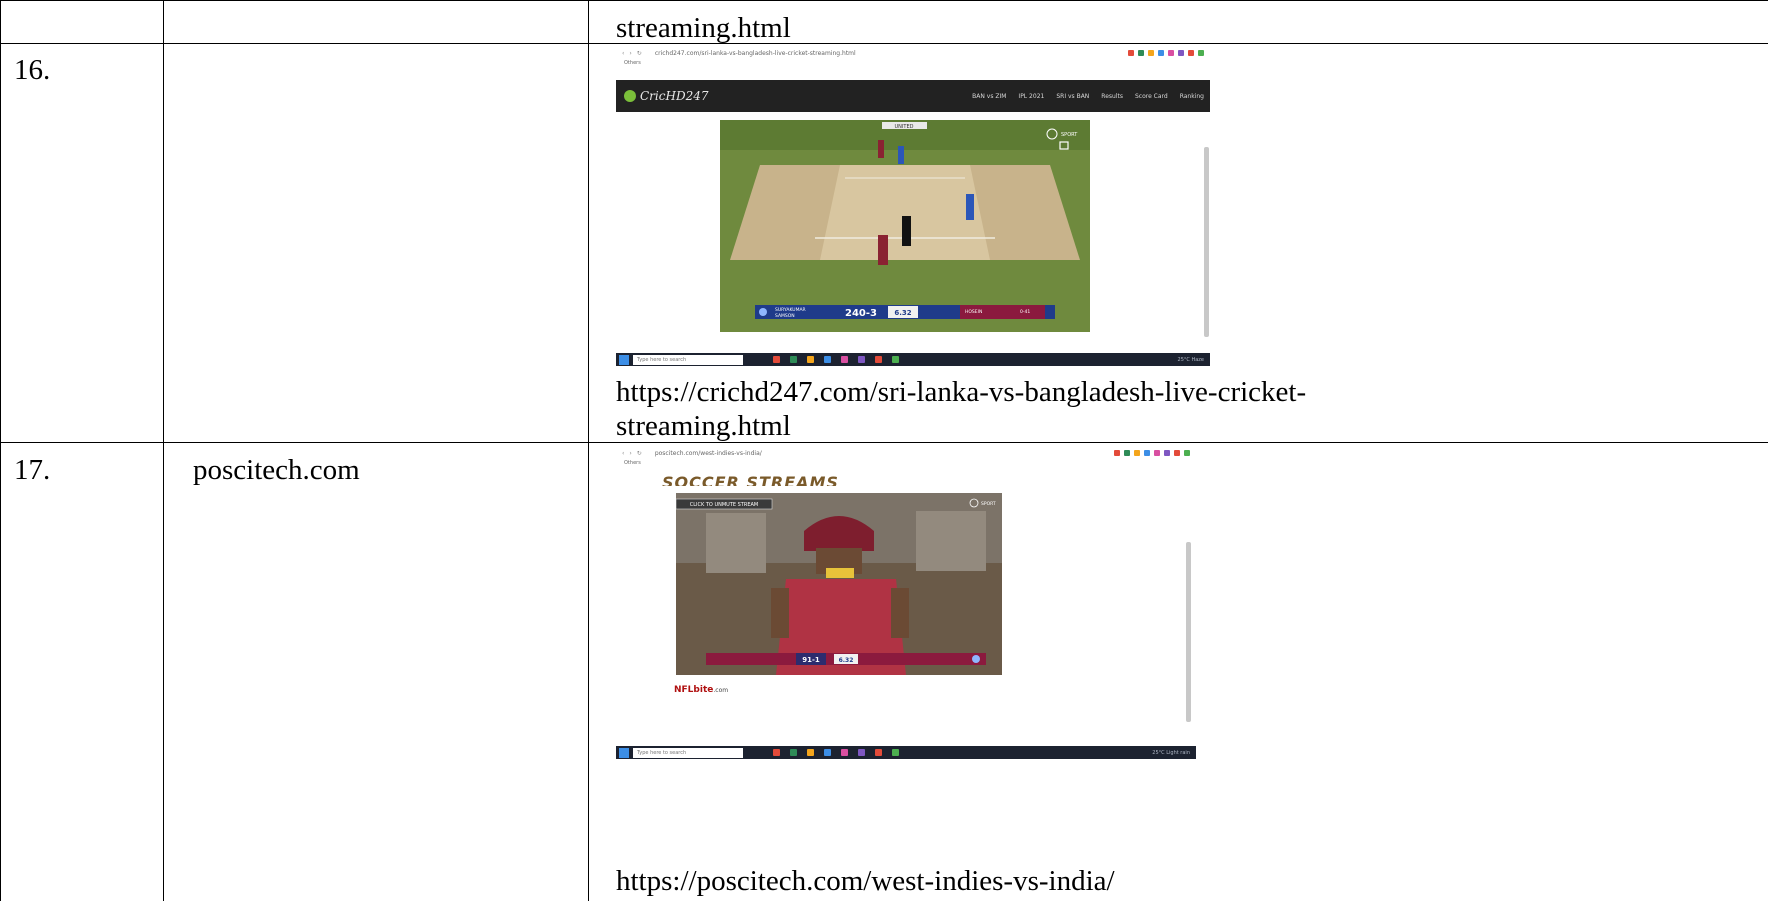 This screenshot has height=901, width=1768. What do you see at coordinates (630, 96) in the screenshot?
I see `logo-badge-icon` at bounding box center [630, 96].